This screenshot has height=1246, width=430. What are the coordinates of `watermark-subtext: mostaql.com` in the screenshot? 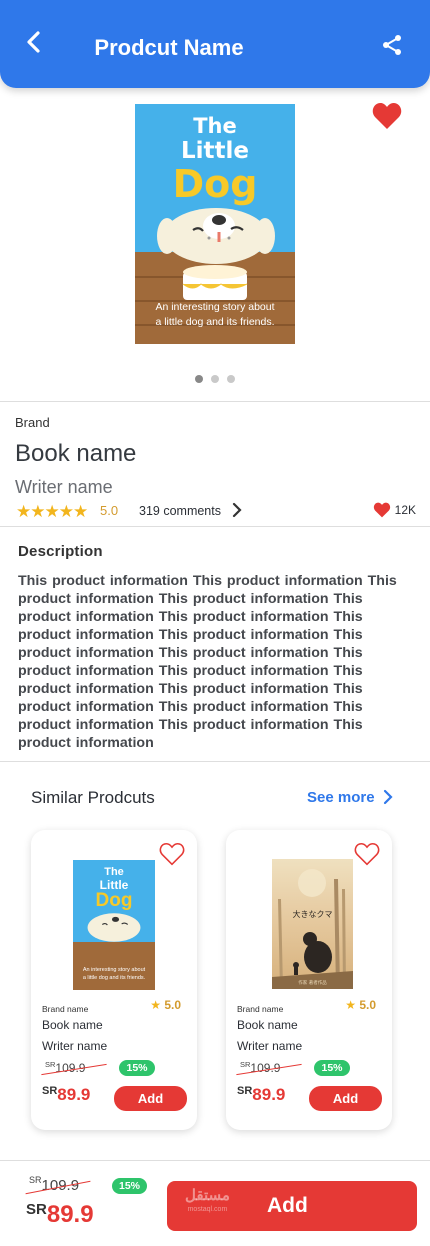 It's located at (207, 1209).